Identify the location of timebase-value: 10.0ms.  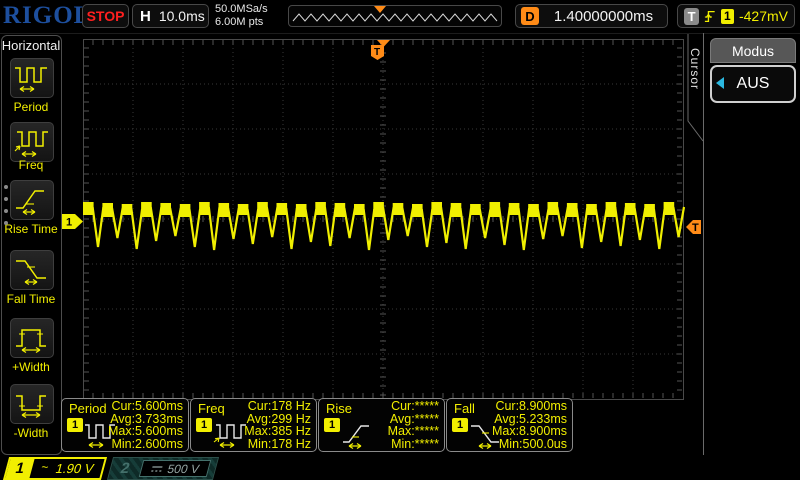
(181, 16).